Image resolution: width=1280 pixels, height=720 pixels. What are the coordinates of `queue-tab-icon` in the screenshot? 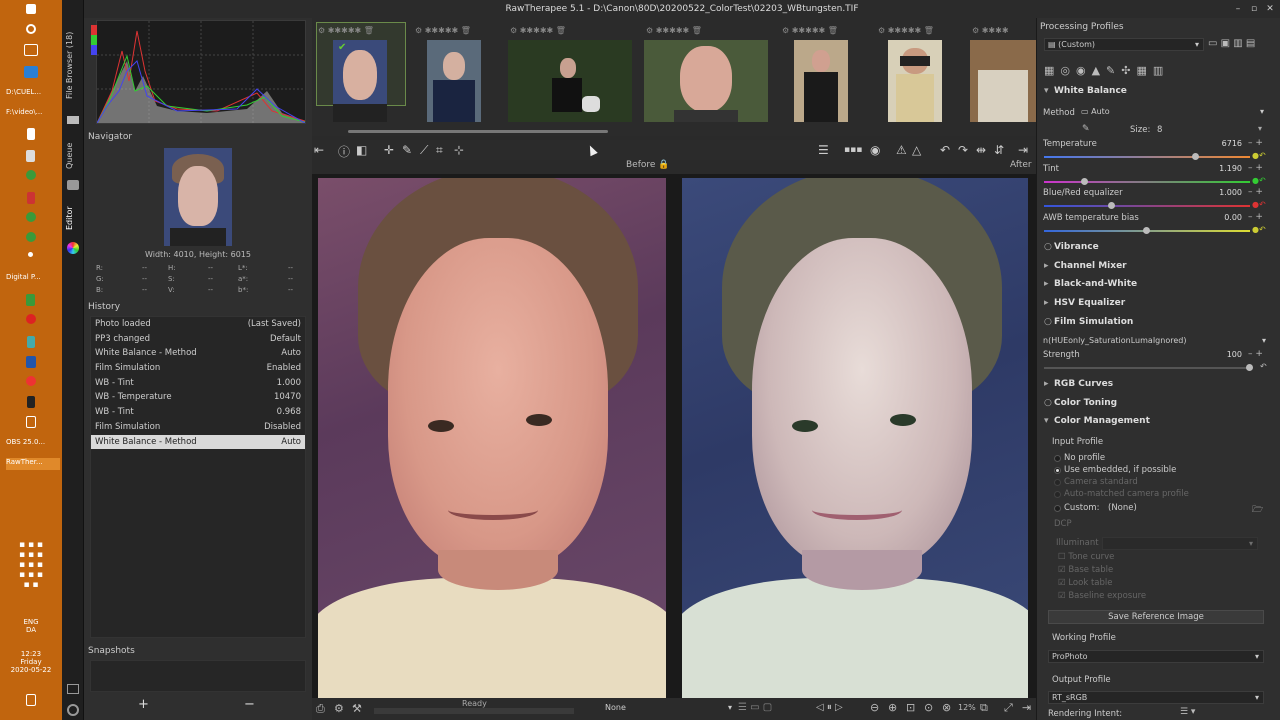 It's located at (73, 185).